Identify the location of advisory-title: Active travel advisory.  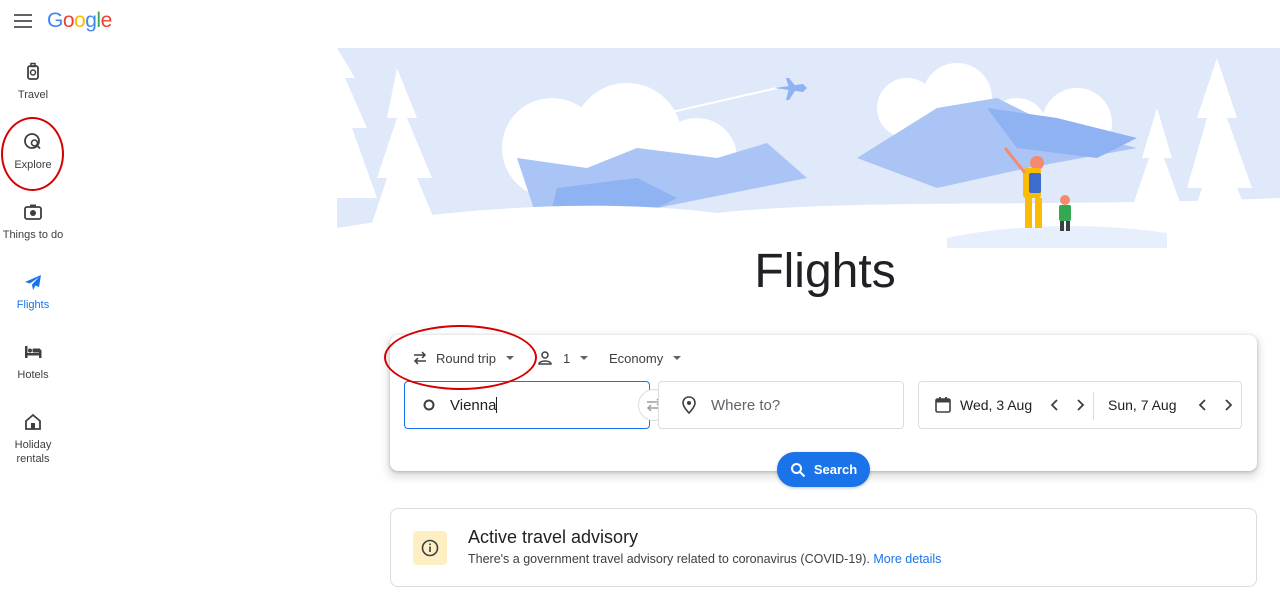
(553, 537).